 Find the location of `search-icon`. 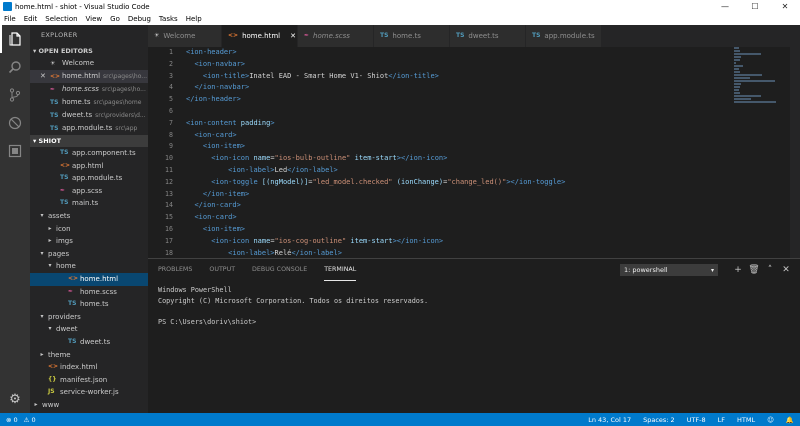

search-icon is located at coordinates (15, 67).